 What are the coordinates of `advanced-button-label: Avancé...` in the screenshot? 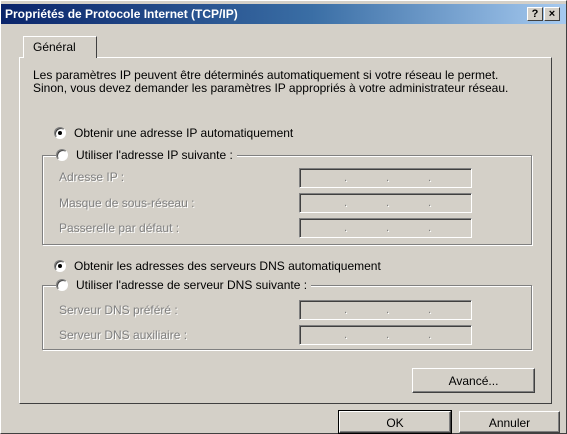 It's located at (473, 381).